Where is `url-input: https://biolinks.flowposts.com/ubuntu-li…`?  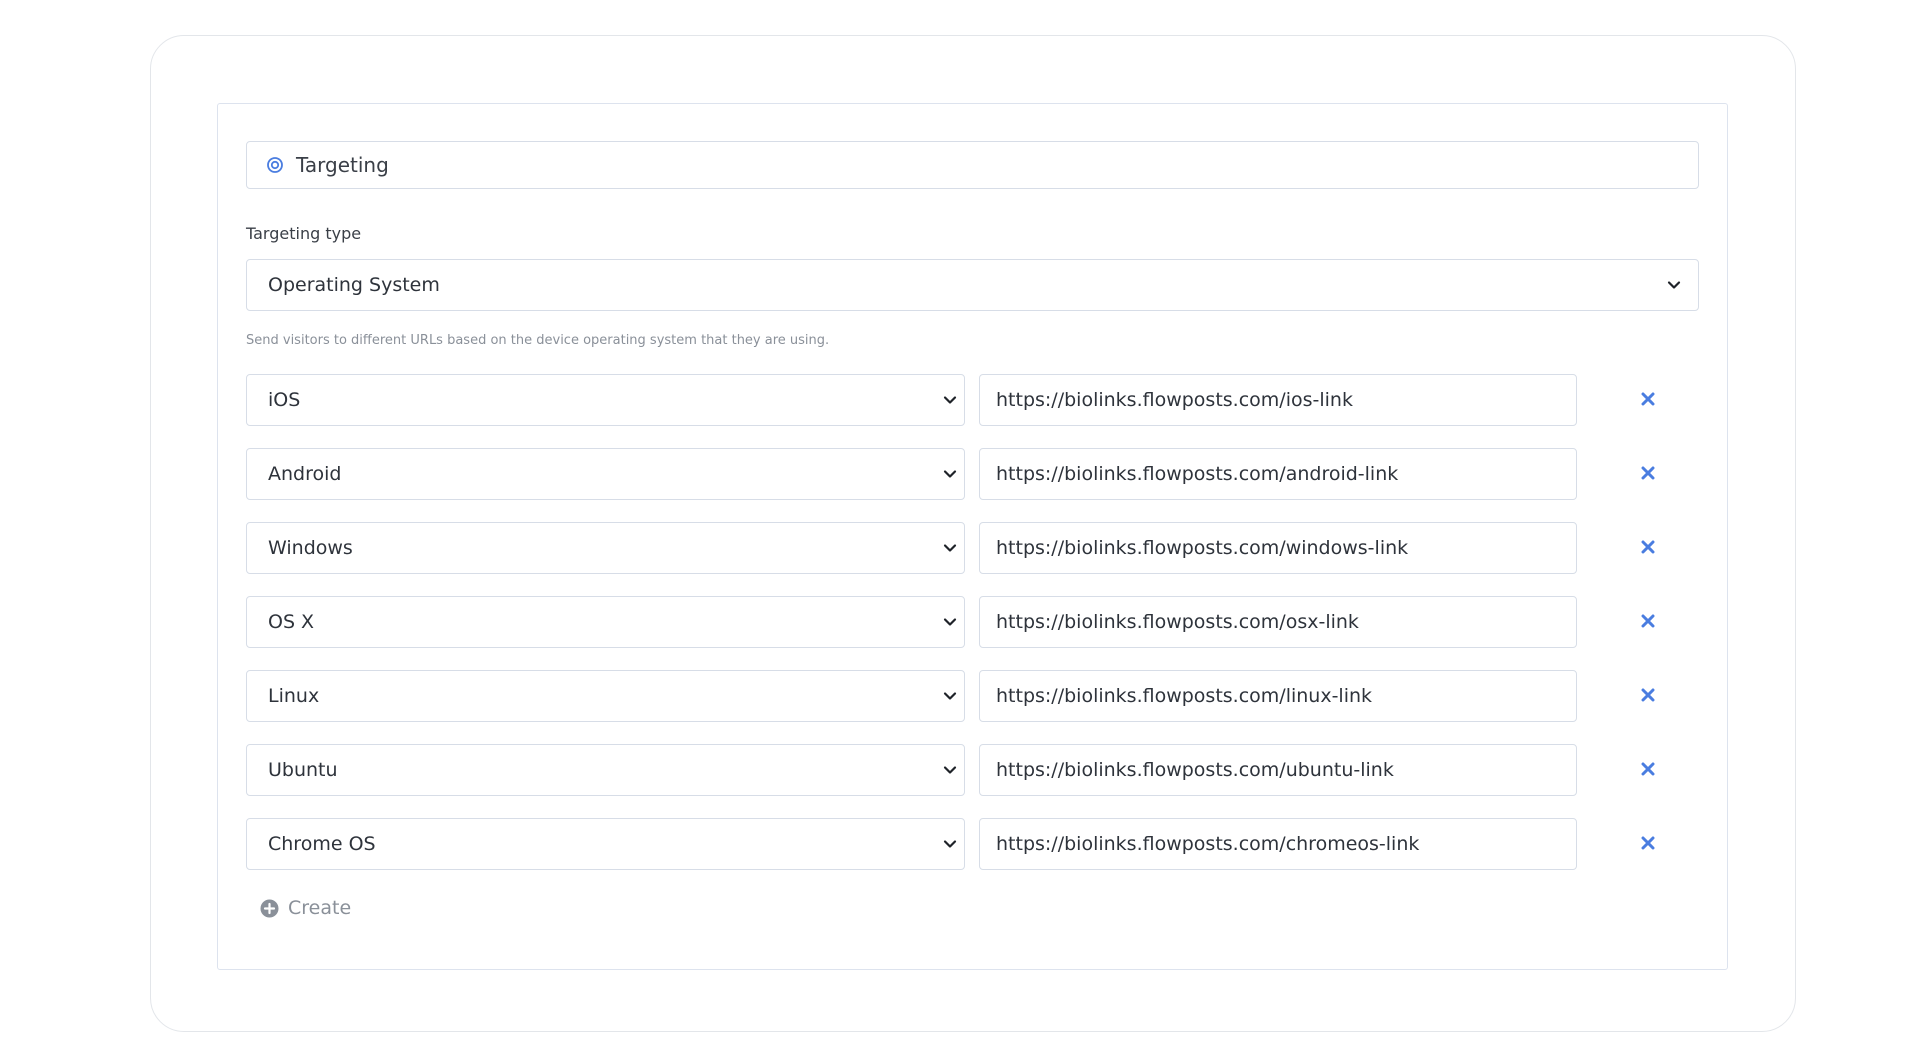 url-input: https://biolinks.flowposts.com/ubuntu-li… is located at coordinates (1278, 770).